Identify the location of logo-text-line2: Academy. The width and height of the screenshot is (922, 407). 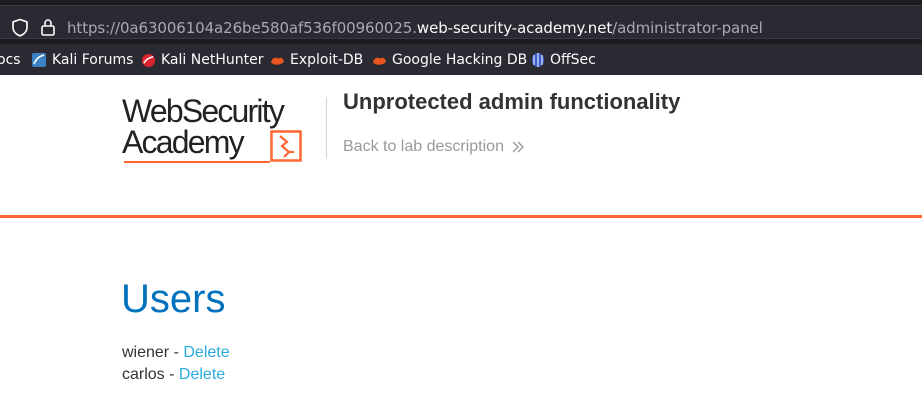
(183, 142).